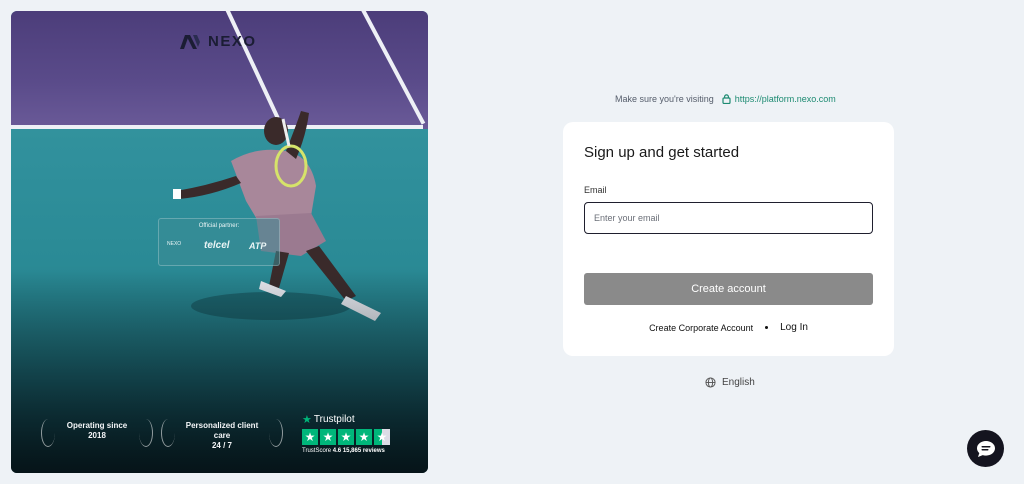  What do you see at coordinates (382, 437) in the screenshot?
I see `rating-half-star-icon: ★` at bounding box center [382, 437].